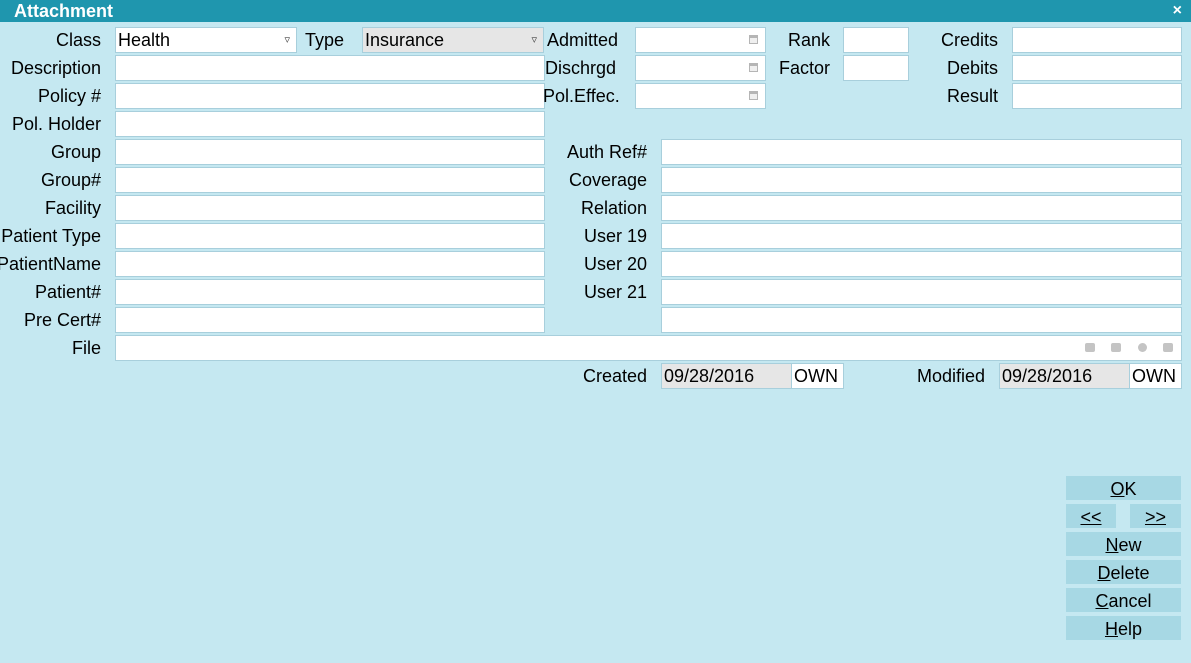 This screenshot has height=663, width=1191. What do you see at coordinates (78, 40) in the screenshot?
I see `class-label: Class` at bounding box center [78, 40].